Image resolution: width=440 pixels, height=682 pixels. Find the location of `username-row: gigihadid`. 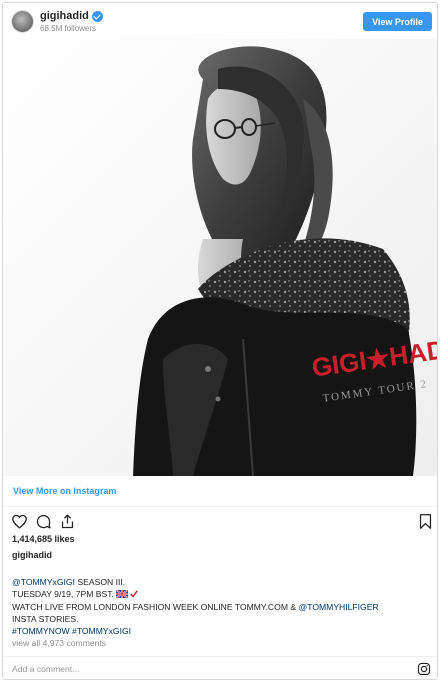

username-row: gigihadid is located at coordinates (71, 16).